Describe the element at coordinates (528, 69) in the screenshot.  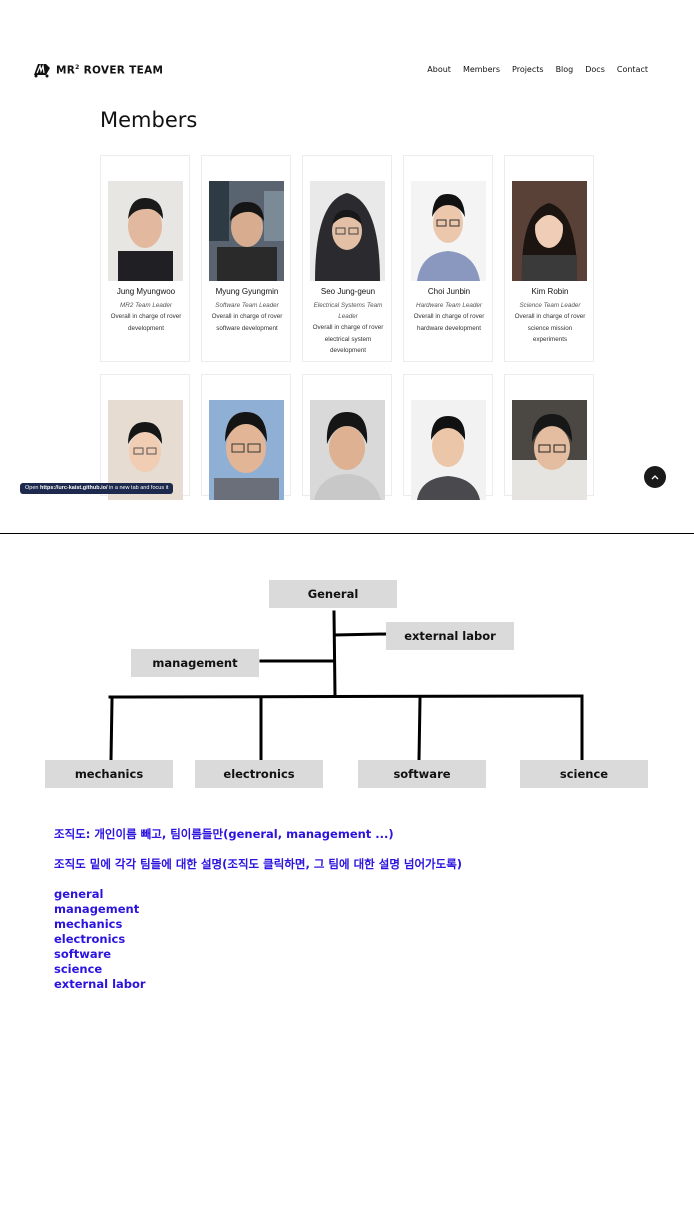
I see `nav-projects: Projects` at that location.